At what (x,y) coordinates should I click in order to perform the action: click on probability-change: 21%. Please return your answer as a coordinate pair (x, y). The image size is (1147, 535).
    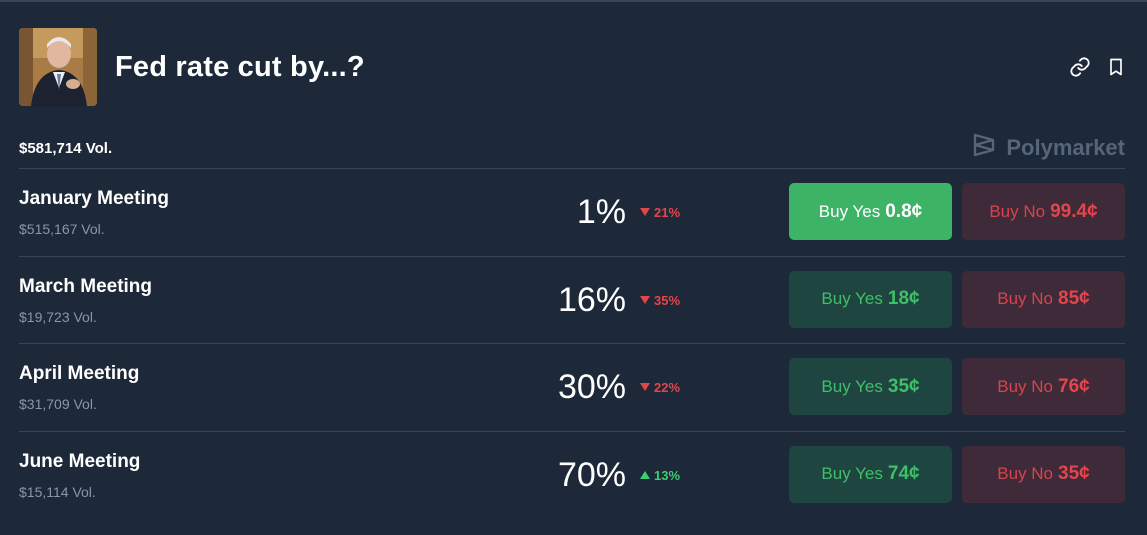
    Looking at the image, I should click on (660, 212).